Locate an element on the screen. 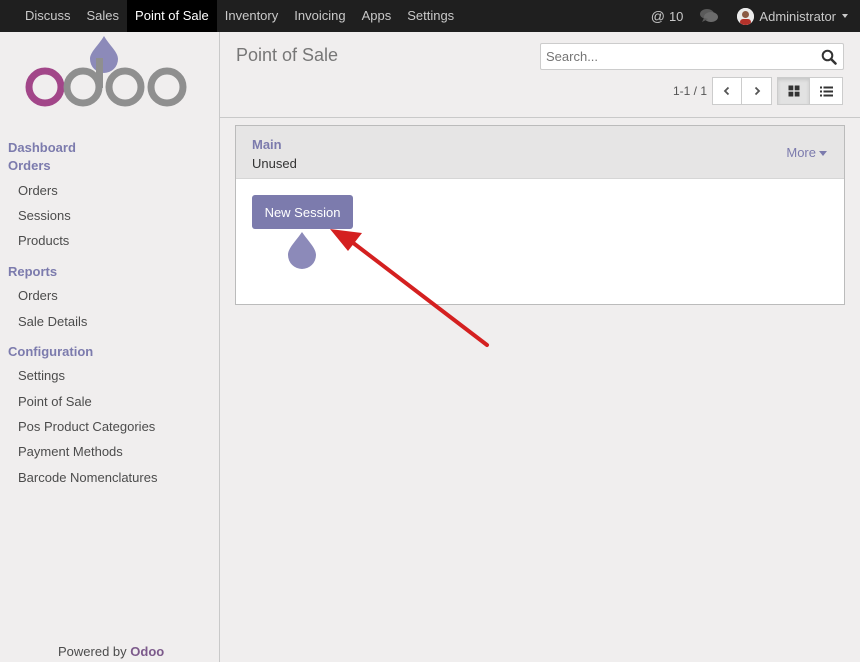  sidebar-section-dashboard: Dashboard is located at coordinates (42, 147).